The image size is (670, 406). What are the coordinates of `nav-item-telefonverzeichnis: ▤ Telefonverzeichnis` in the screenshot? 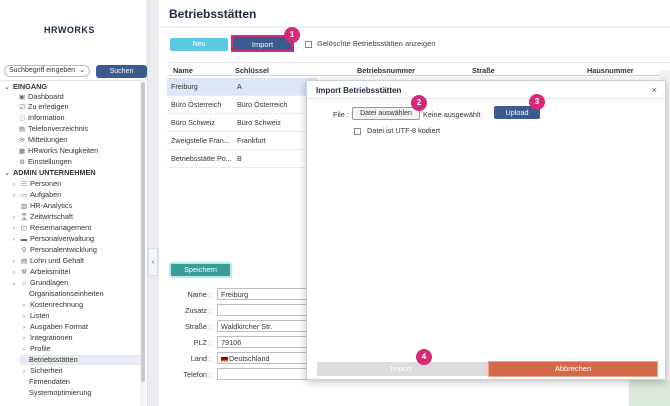 It's located at (82, 129).